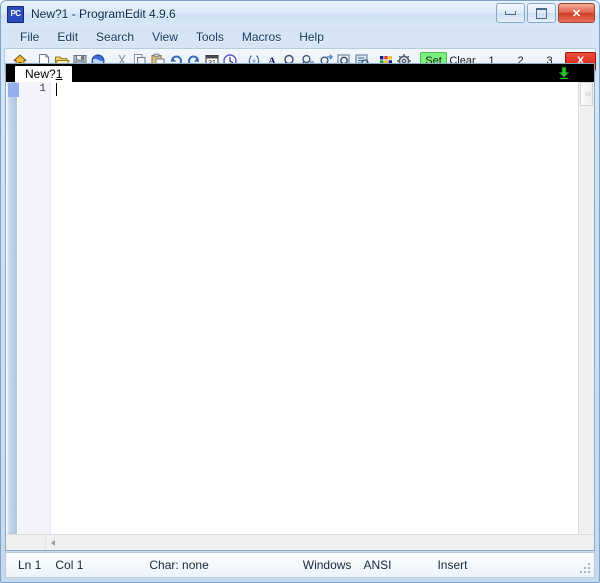 The width and height of the screenshot is (600, 583). I want to click on minimize-icon, so click(510, 13).